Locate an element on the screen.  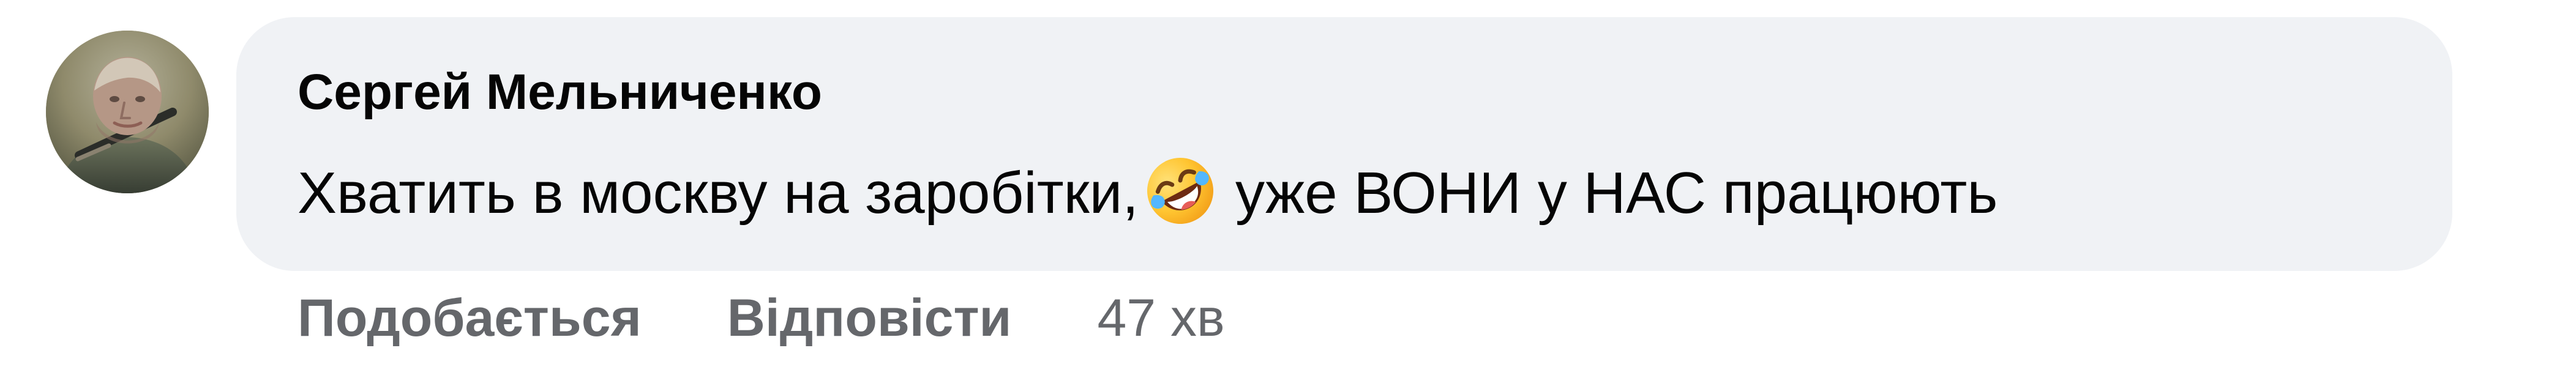
comment-actions: Подобається Відповісти 47 хв is located at coordinates (761, 318).